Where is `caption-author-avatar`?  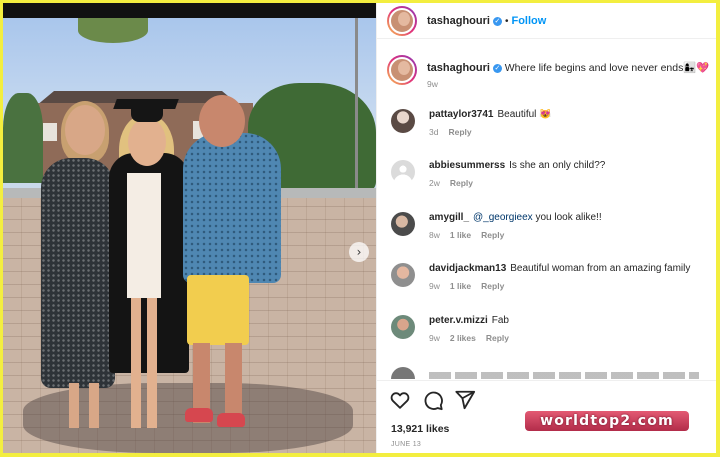 caption-author-avatar is located at coordinates (402, 70).